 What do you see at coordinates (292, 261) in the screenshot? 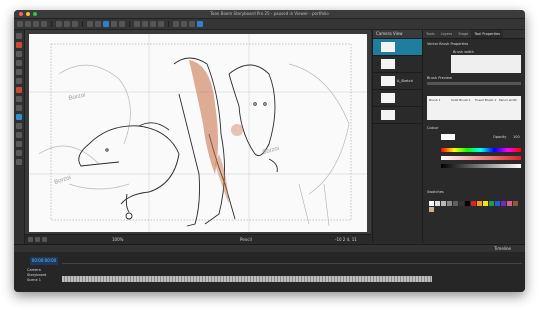
I see `timeline-ruler` at bounding box center [292, 261].